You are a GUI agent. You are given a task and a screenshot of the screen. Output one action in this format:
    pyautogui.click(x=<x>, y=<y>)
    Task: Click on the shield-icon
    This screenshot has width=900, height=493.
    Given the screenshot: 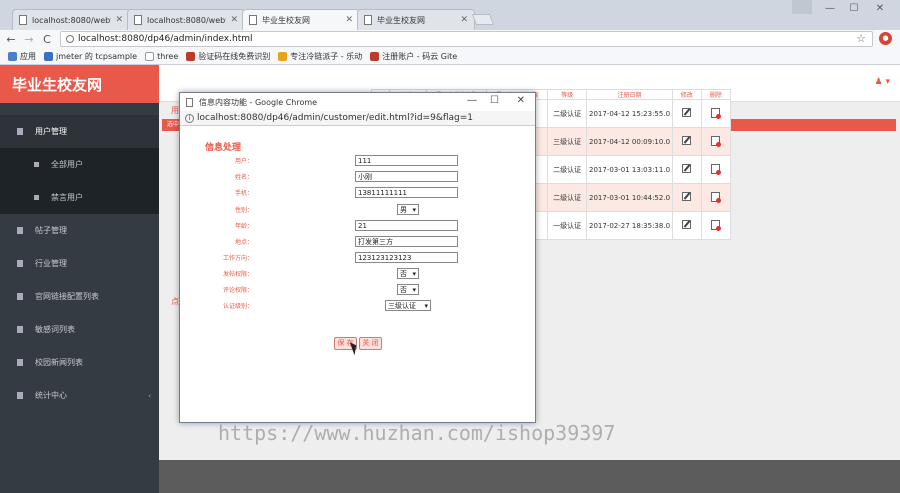 What is the action you would take?
    pyautogui.click(x=48, y=56)
    